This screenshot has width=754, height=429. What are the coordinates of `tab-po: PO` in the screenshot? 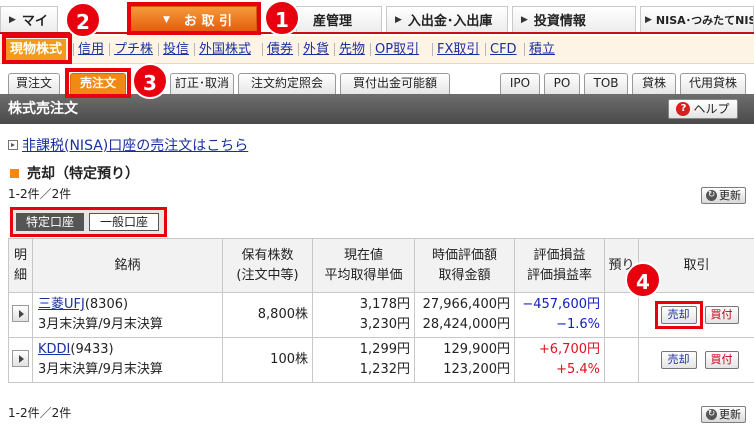 It's located at (562, 83).